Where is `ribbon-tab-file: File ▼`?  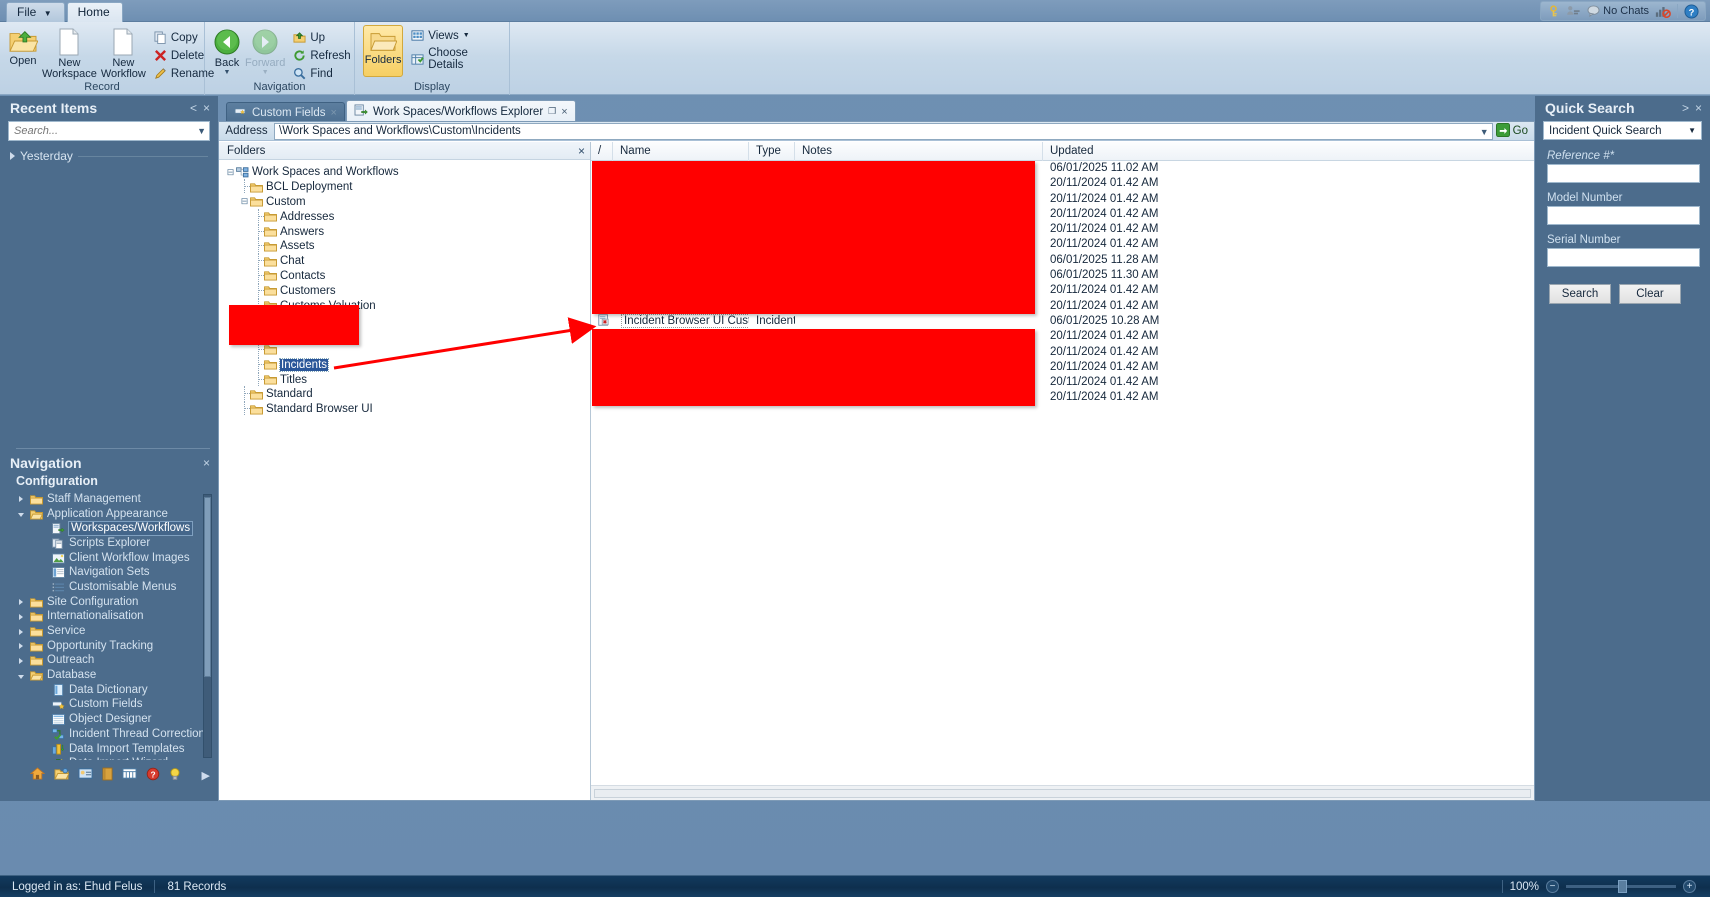
ribbon-tab-file: File ▼ is located at coordinates (35, 12).